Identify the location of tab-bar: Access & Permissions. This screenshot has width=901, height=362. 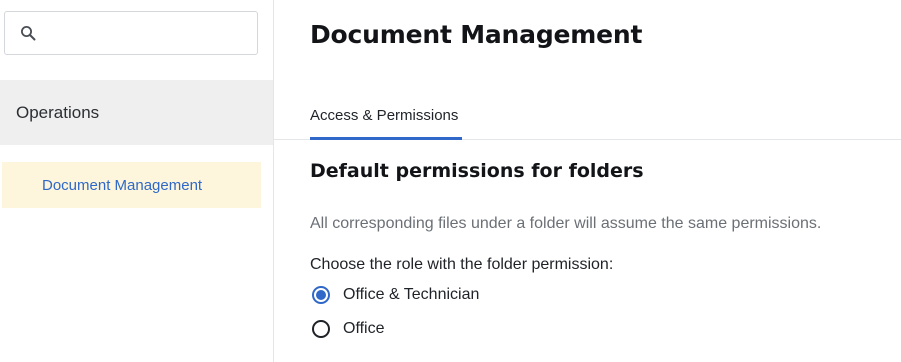
(587, 117).